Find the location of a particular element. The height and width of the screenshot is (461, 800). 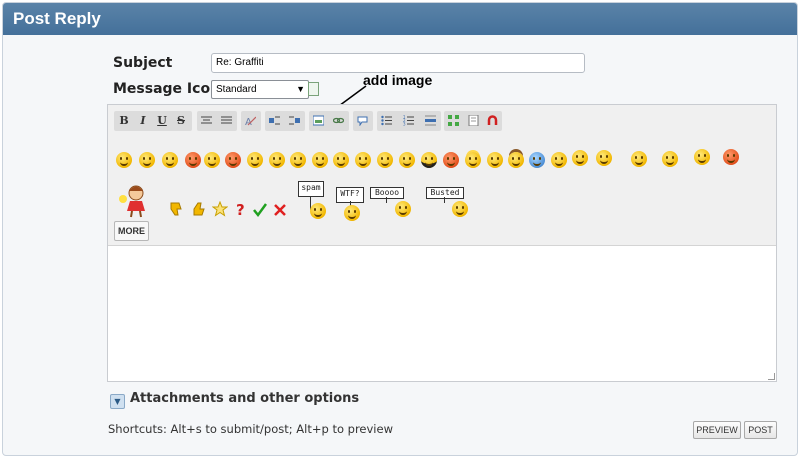

source-icon is located at coordinates (473, 120).